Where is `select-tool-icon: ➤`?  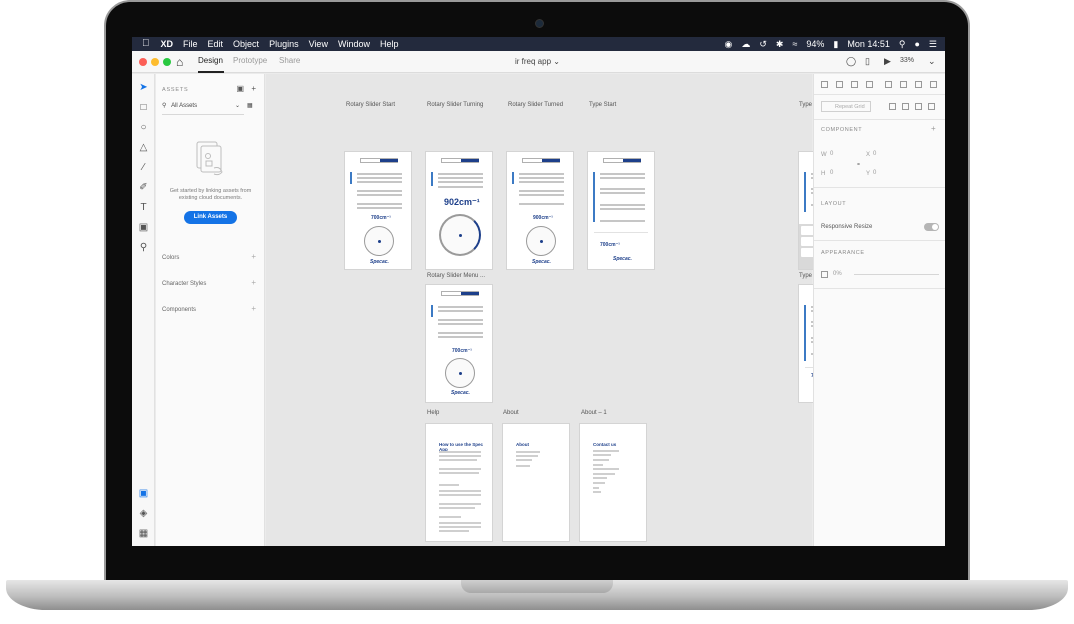
select-tool-icon: ➤ is located at coordinates (143, 87).